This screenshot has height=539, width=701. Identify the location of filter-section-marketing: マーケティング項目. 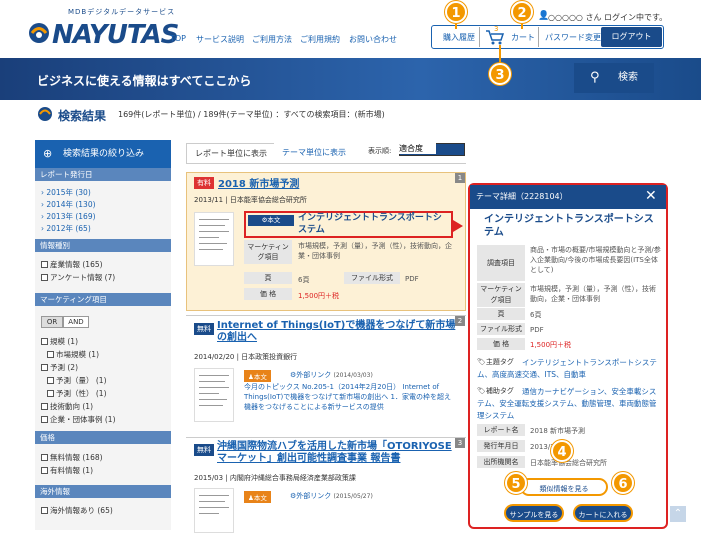
(103, 299).